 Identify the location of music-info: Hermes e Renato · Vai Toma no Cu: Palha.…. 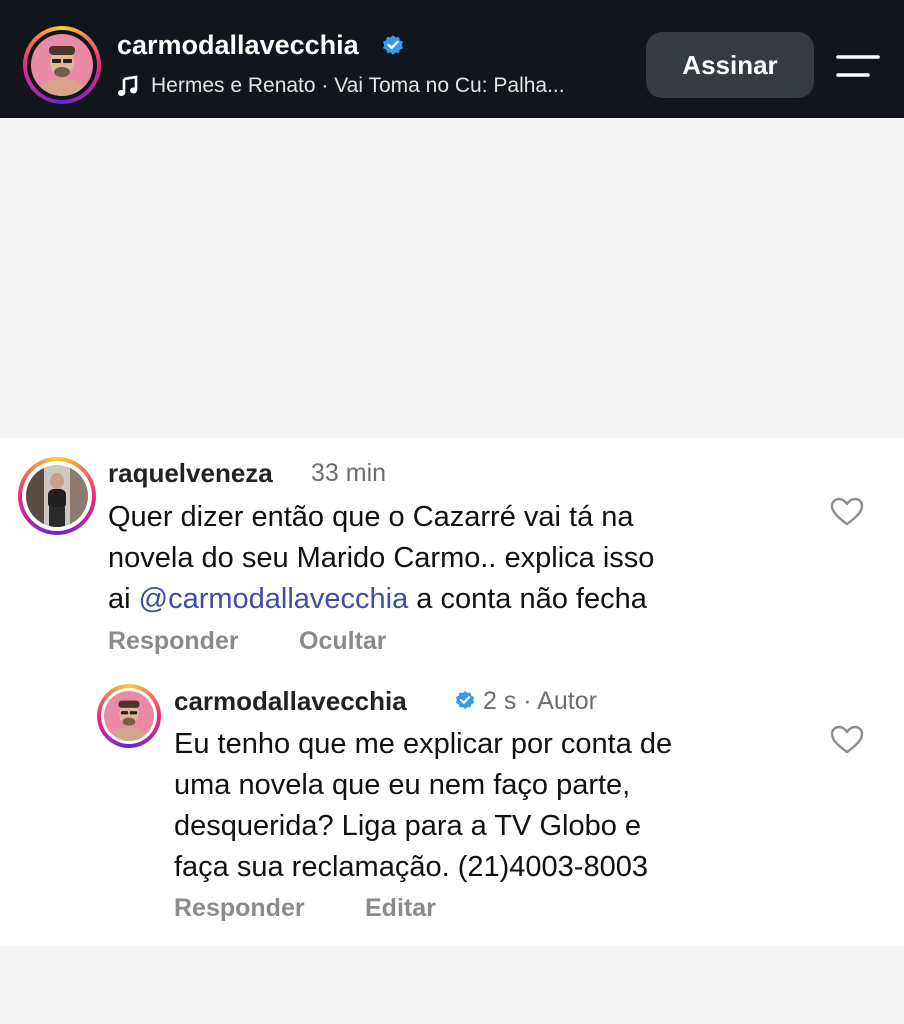
(341, 86).